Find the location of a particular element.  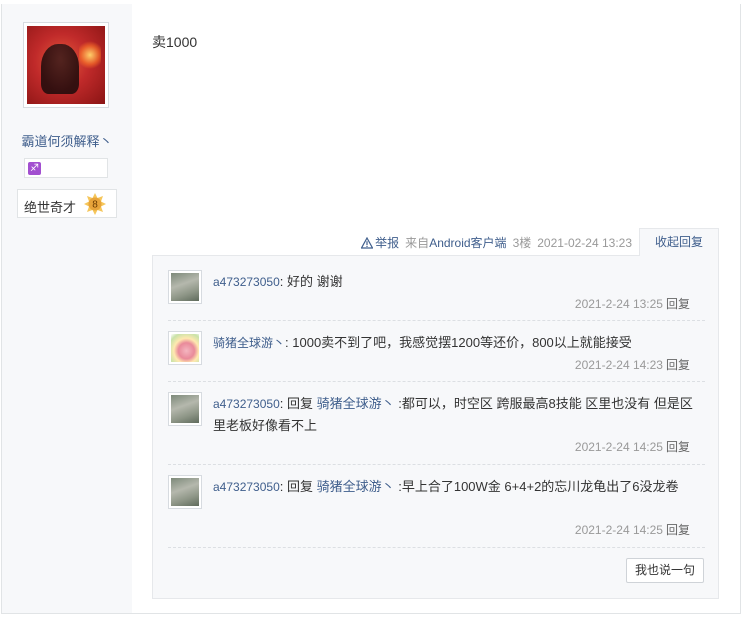

floor-number: 3楼 is located at coordinates (522, 243).